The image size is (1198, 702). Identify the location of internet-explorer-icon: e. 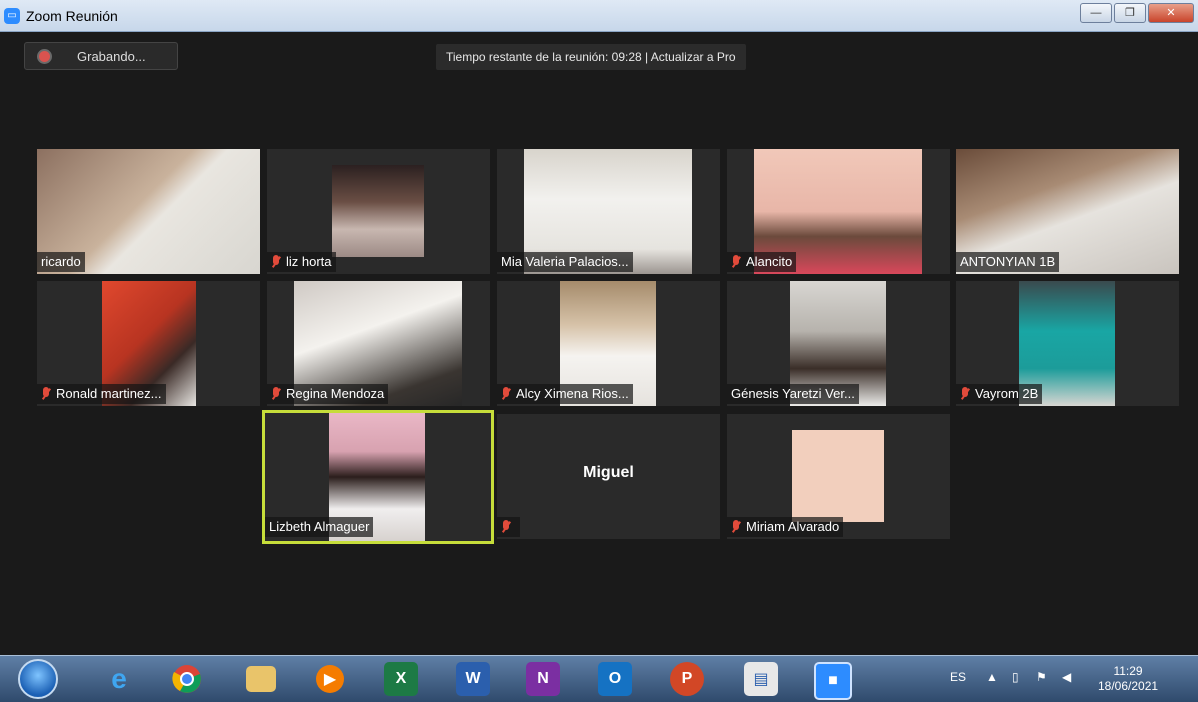
(119, 679).